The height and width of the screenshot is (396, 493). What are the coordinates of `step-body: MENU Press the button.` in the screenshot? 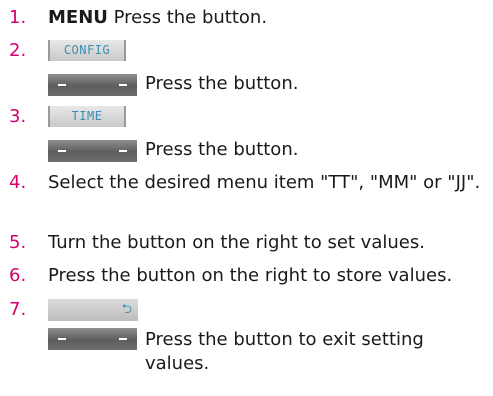 It's located at (266, 18).